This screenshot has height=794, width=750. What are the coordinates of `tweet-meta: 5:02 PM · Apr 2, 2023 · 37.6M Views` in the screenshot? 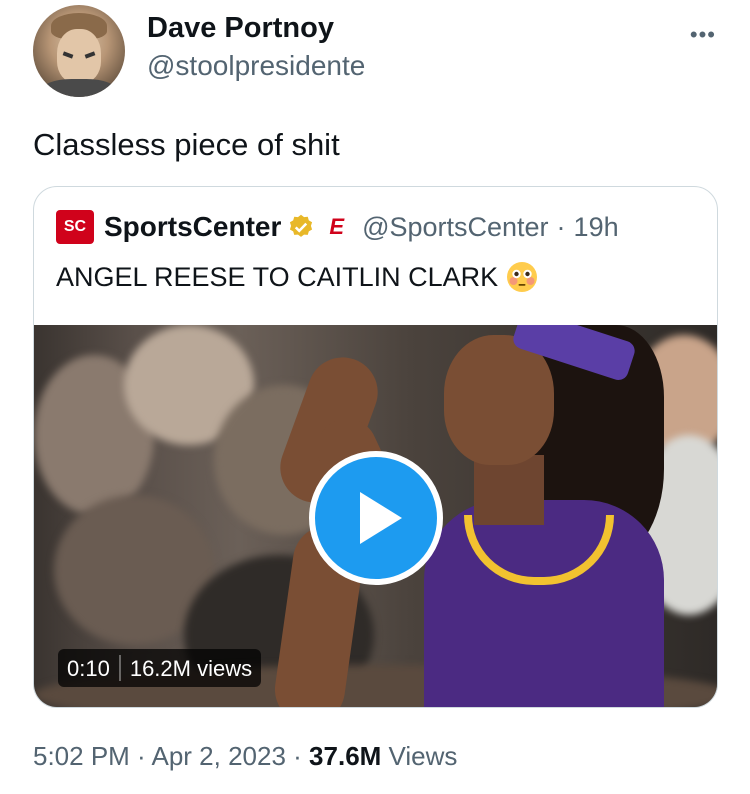 It's located at (245, 756).